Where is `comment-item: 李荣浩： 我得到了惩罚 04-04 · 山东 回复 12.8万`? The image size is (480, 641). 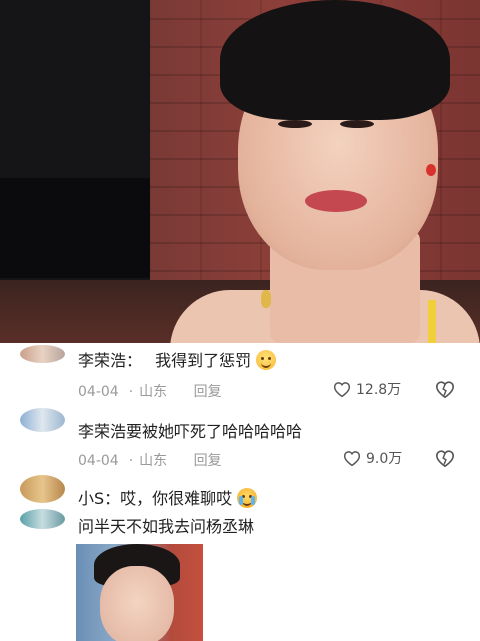 comment-item: 李荣浩： 我得到了惩罚 04-04 · 山东 回复 12.8万 is located at coordinates (240, 375).